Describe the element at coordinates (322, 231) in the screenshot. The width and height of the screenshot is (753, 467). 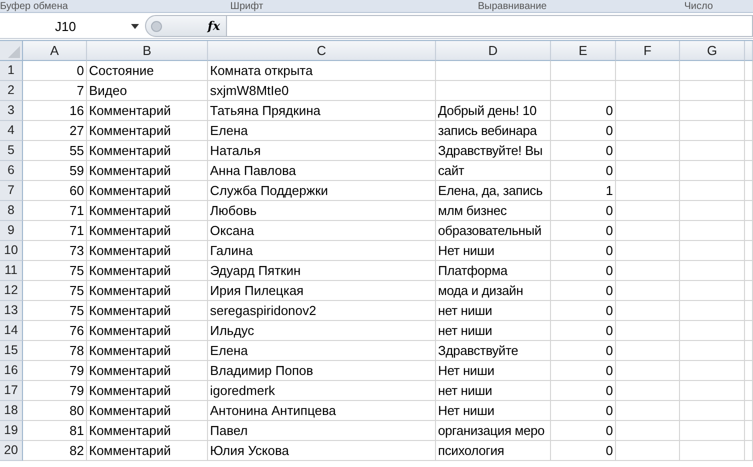
I see `table-cell: Оксана` at that location.